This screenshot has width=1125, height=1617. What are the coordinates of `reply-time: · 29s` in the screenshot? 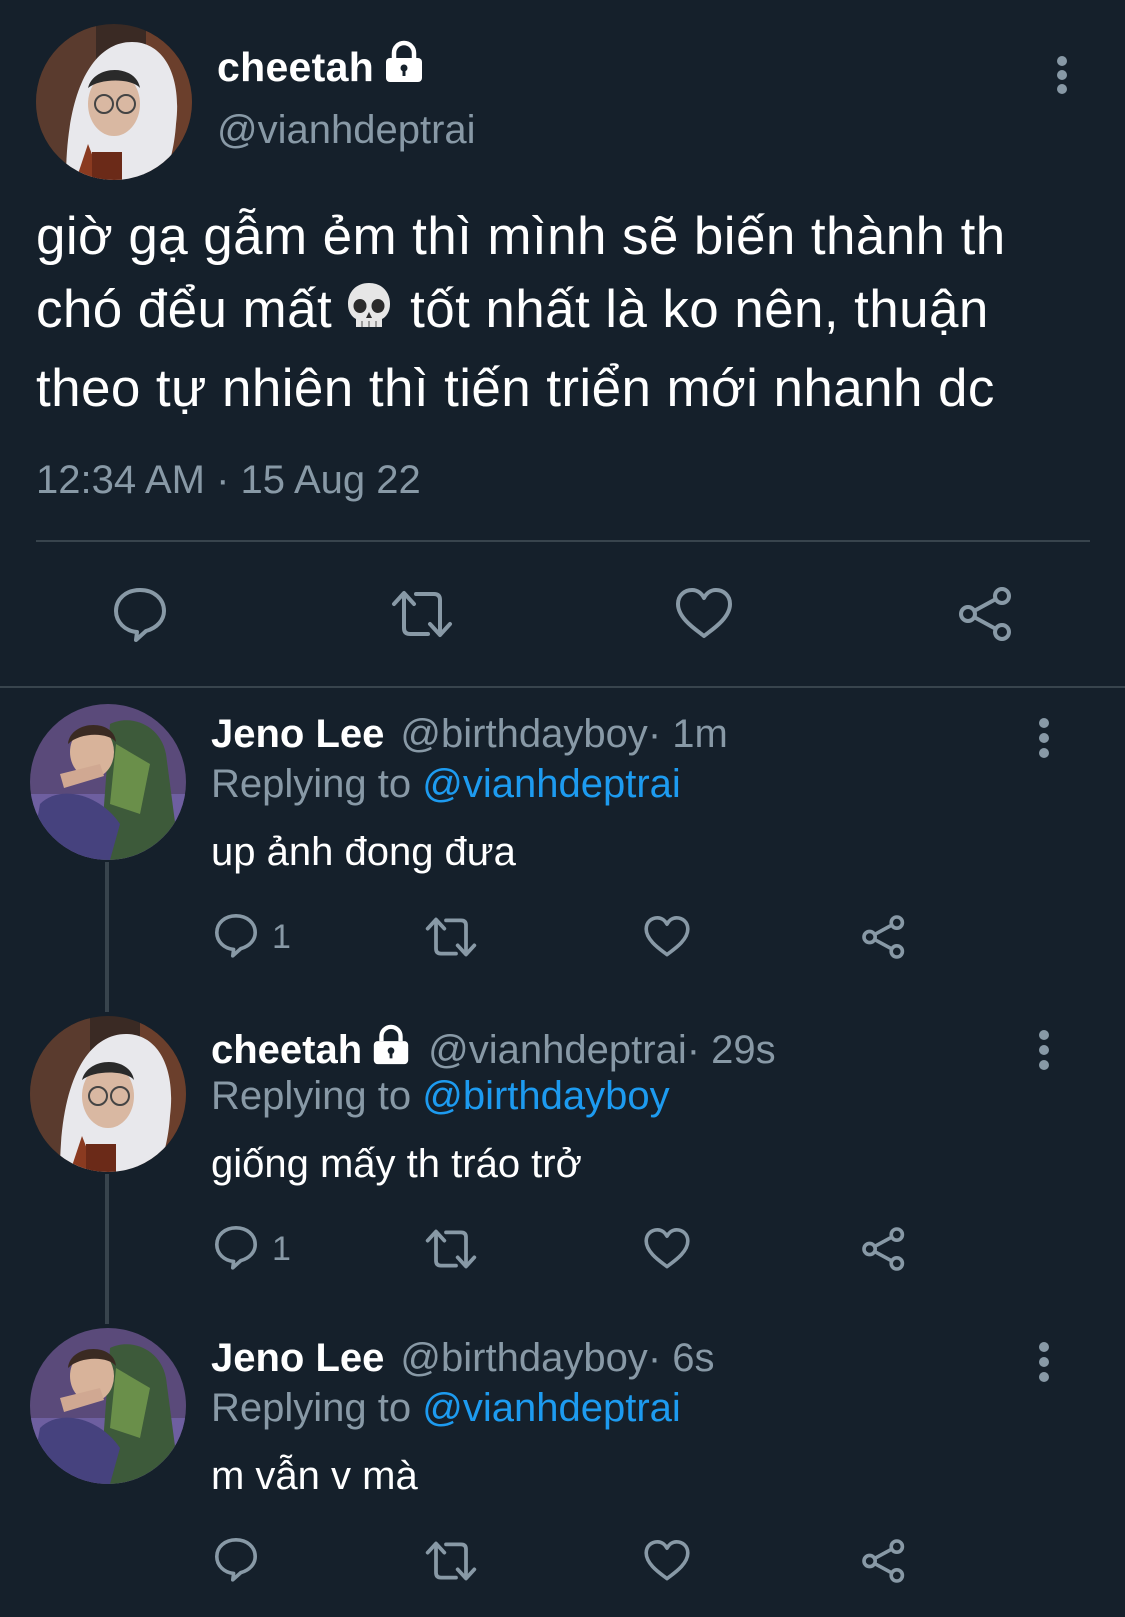 It's located at (731, 1049).